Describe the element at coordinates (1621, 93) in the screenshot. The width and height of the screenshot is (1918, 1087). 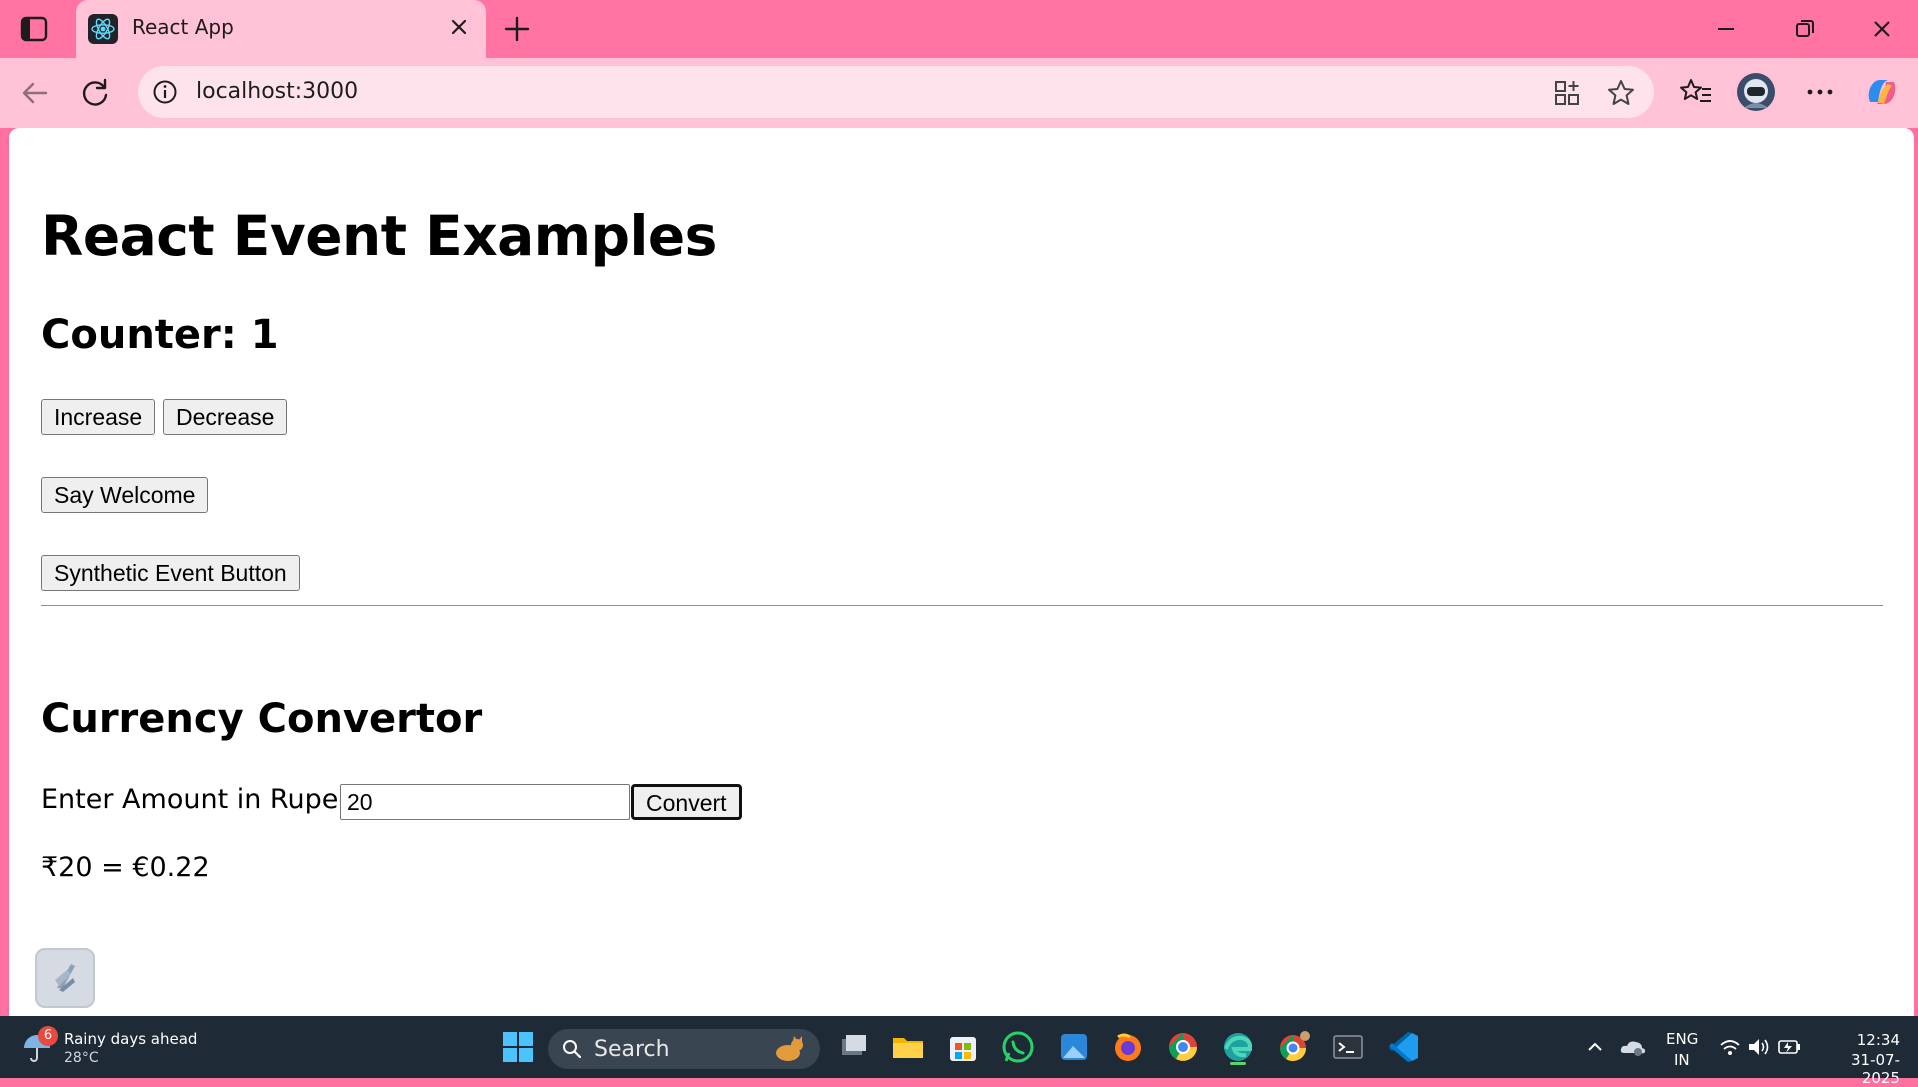
I see `favorite-star-icon` at that location.